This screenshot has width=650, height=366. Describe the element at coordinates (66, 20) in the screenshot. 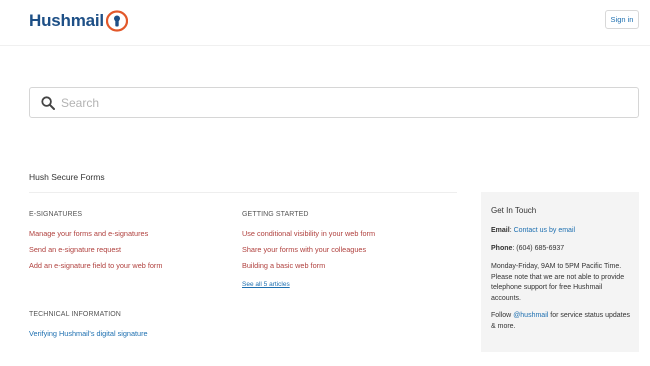

I see `logo-wordmark: Hushmail` at that location.